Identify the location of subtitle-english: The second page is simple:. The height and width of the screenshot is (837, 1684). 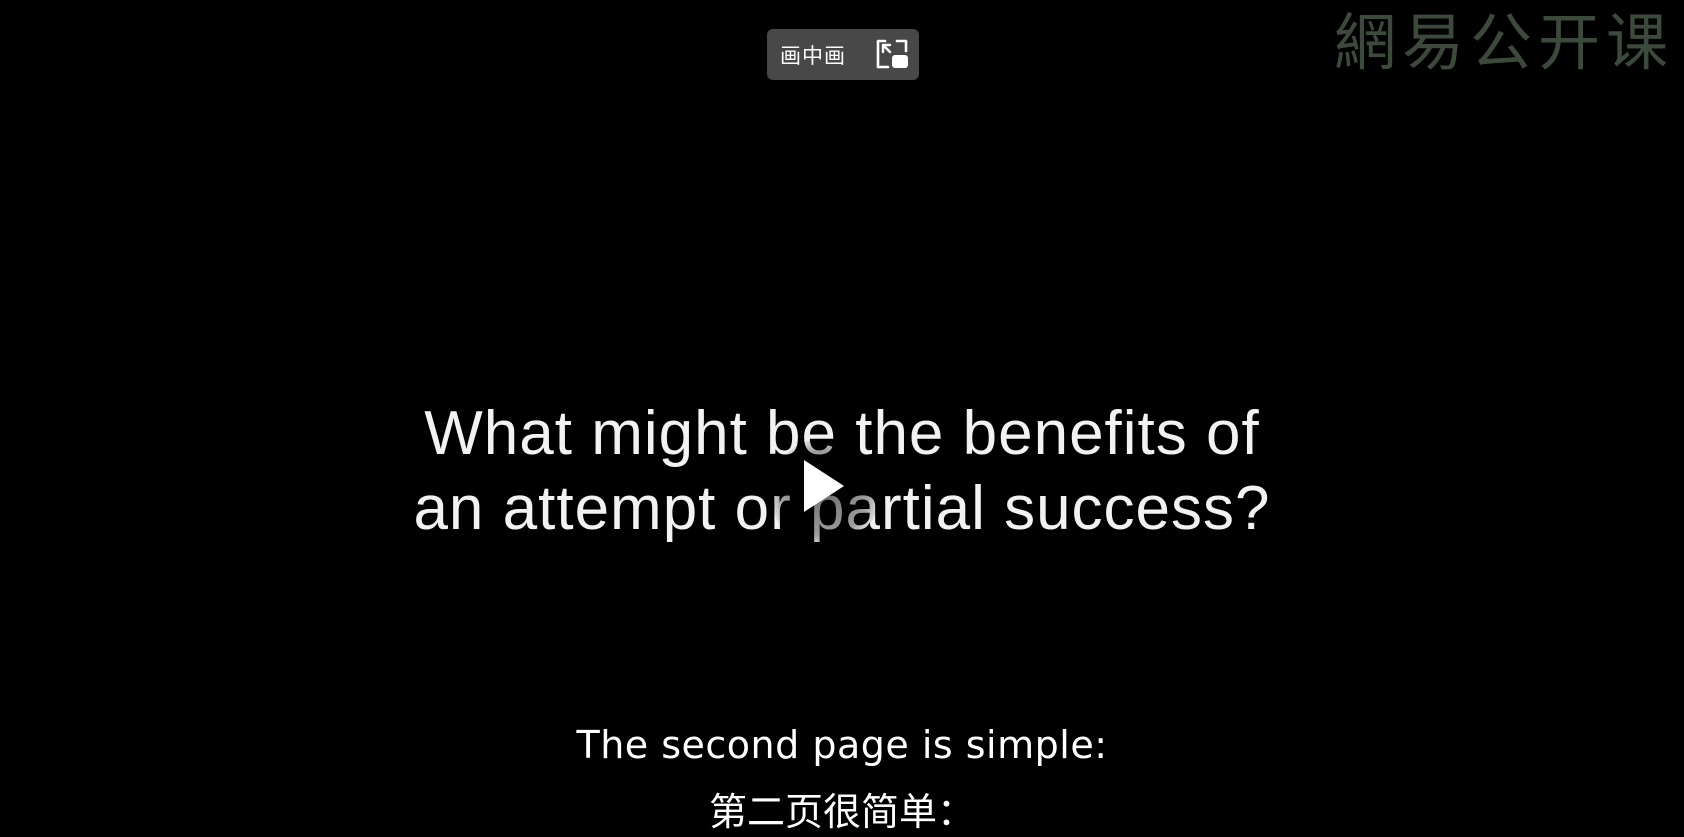
(842, 745).